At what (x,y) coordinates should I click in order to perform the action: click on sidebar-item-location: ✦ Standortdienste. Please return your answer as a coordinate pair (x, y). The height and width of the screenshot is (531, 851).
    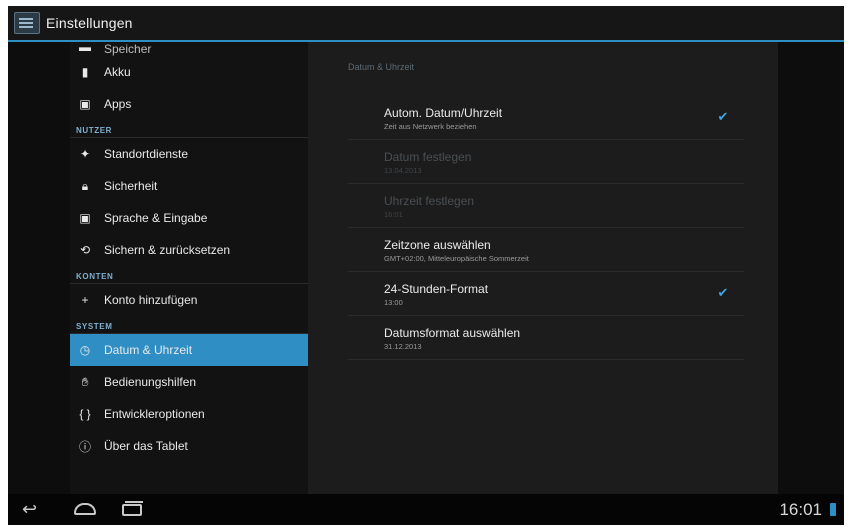
    Looking at the image, I should click on (189, 154).